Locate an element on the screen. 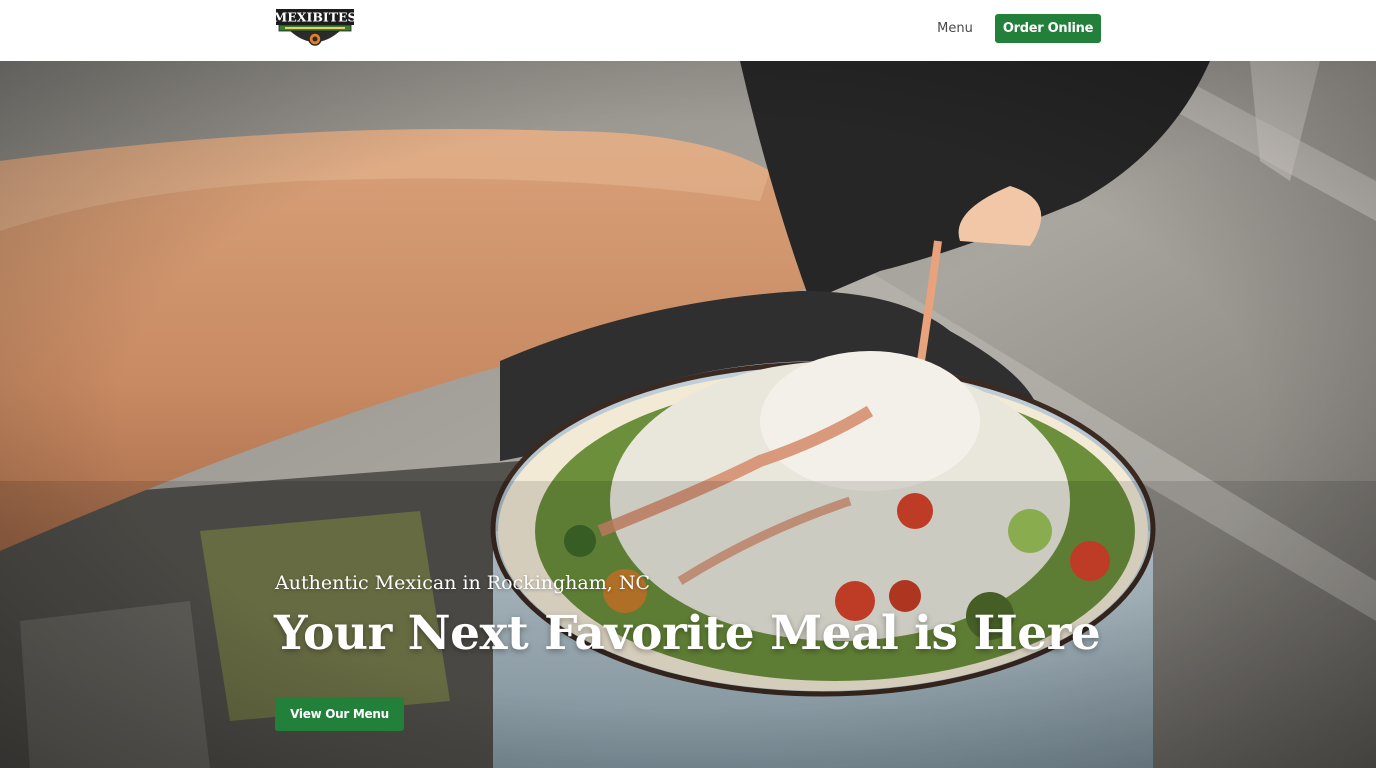 The width and height of the screenshot is (1376, 768). logo-wordmark: MEXIBITES is located at coordinates (315, 17).